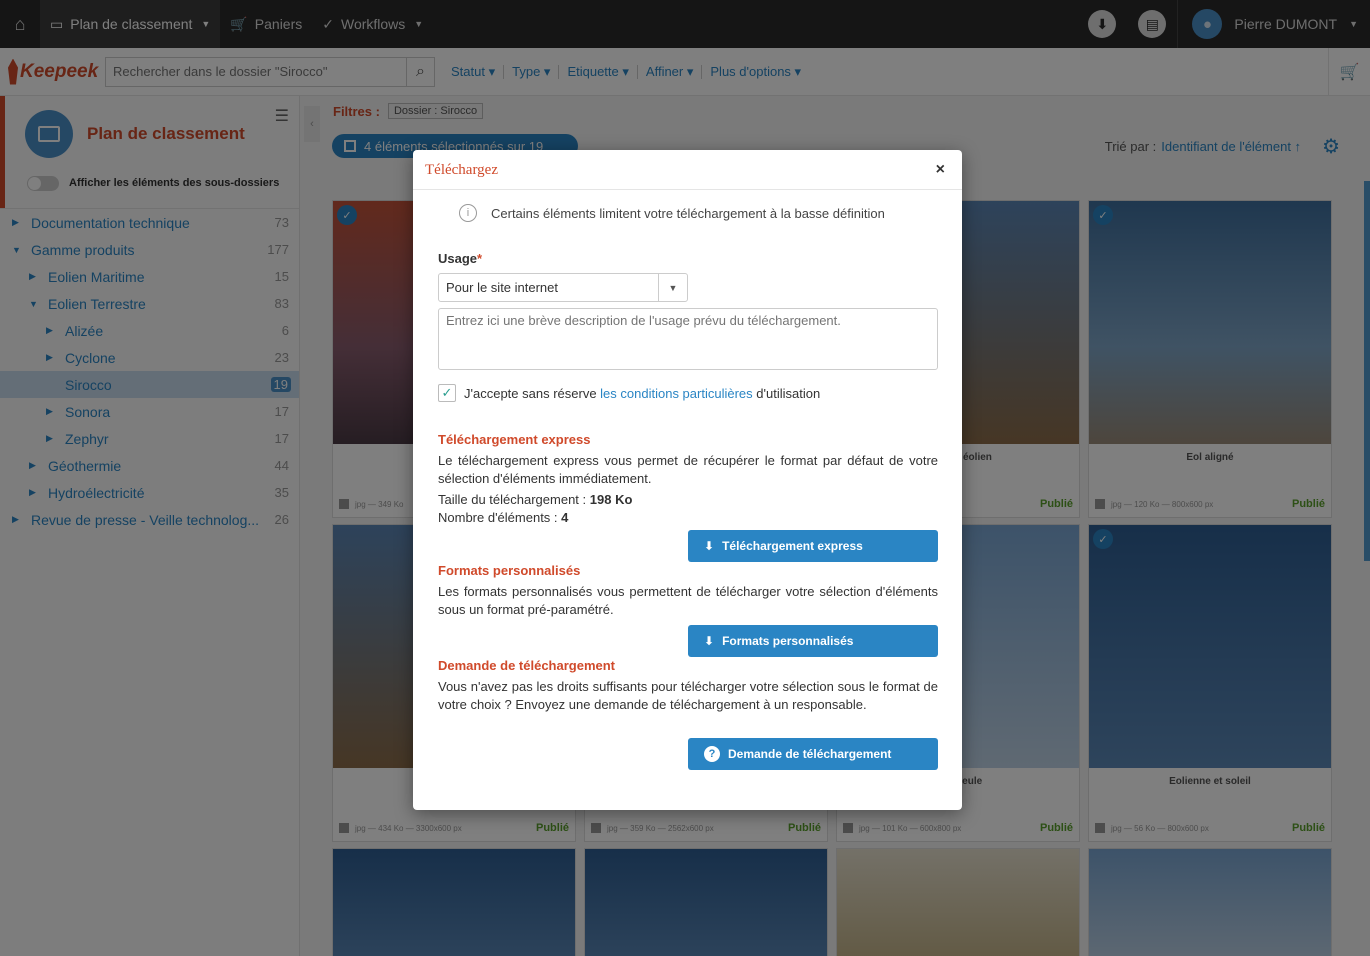 The height and width of the screenshot is (956, 1370). I want to click on chevron-down-icon: ▼, so click(672, 287).